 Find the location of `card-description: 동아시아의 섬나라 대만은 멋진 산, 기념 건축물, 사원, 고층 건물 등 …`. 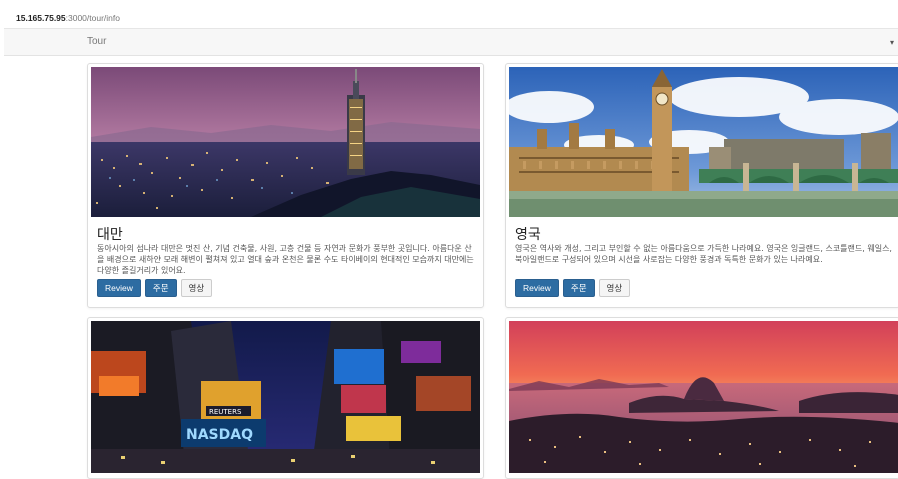

card-description: 동아시아의 섬나라 대만은 멋진 산, 기념 건축물, 사원, 고층 건물 등 … is located at coordinates (285, 259).